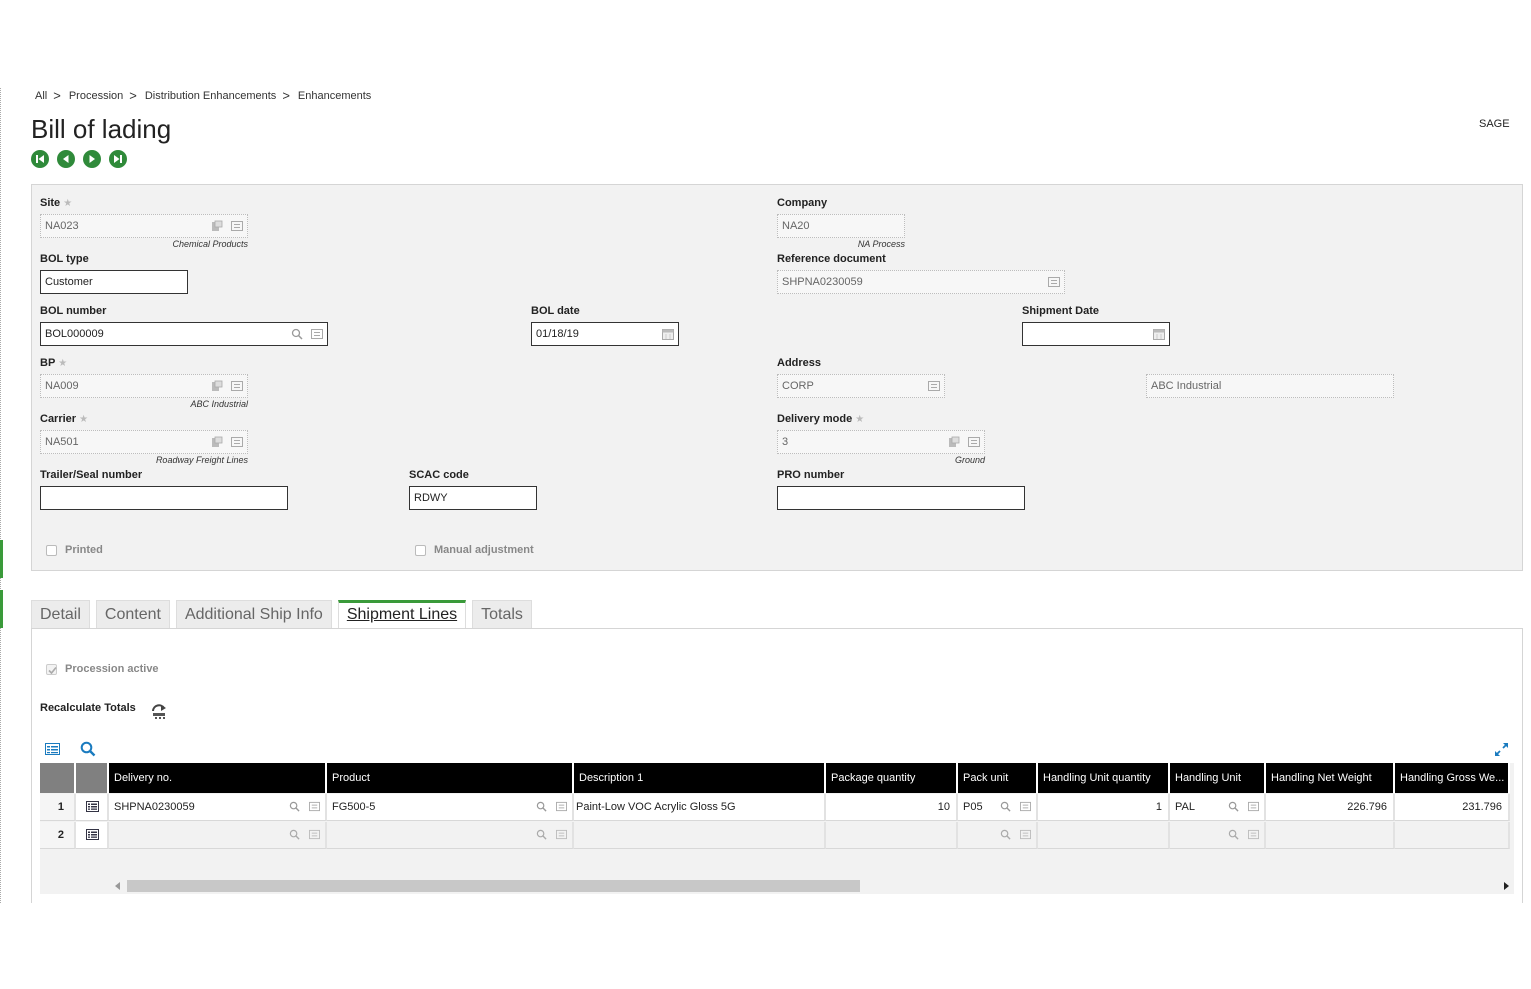  I want to click on next-record-icon, so click(92, 159).